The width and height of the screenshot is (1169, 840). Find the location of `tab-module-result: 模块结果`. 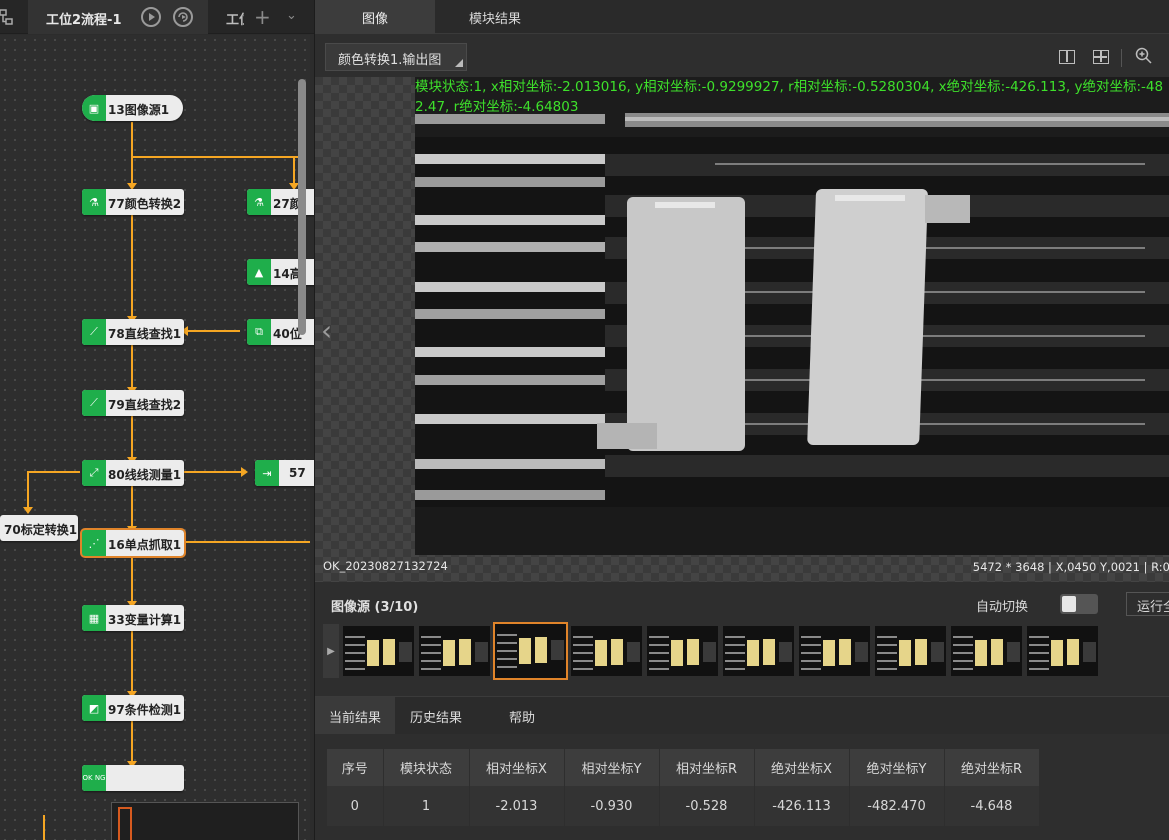

tab-module-result: 模块结果 is located at coordinates (495, 17).